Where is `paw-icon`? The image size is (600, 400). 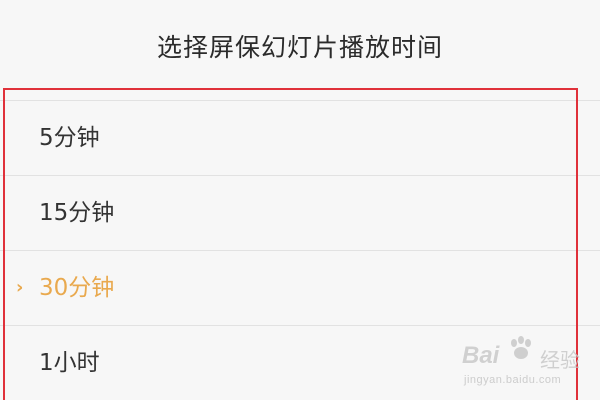 paw-icon is located at coordinates (521, 347).